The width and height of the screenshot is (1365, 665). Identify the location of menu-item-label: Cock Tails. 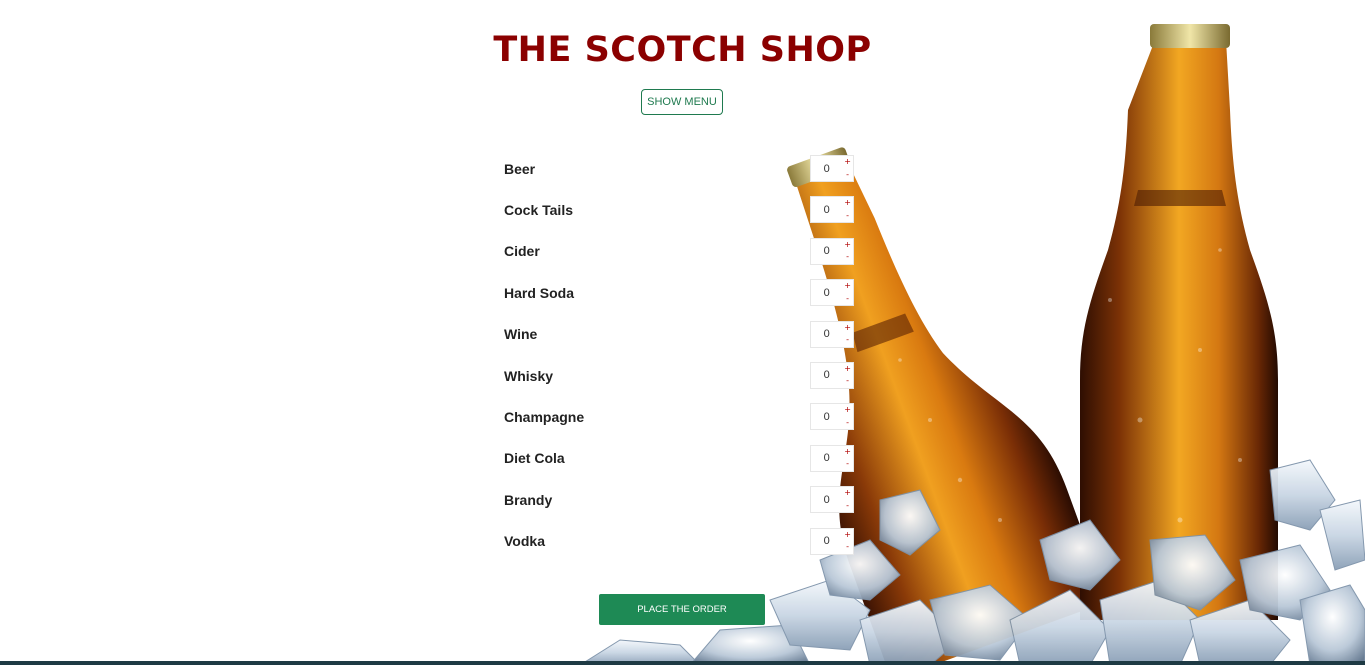
(538, 210).